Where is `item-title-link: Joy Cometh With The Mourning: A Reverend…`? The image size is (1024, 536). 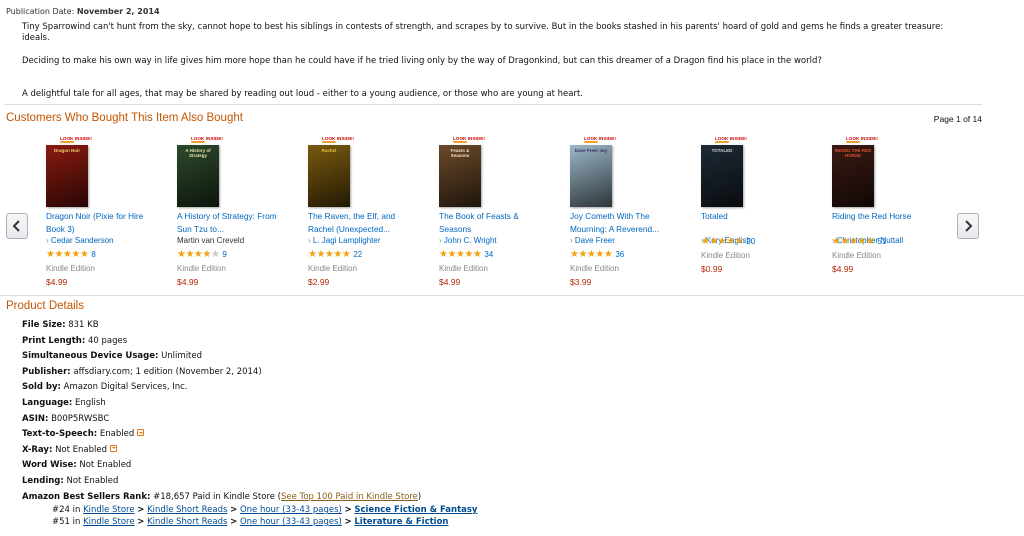
item-title-link: Joy Cometh With The Mourning: A Reverend… is located at coordinates (626, 223).